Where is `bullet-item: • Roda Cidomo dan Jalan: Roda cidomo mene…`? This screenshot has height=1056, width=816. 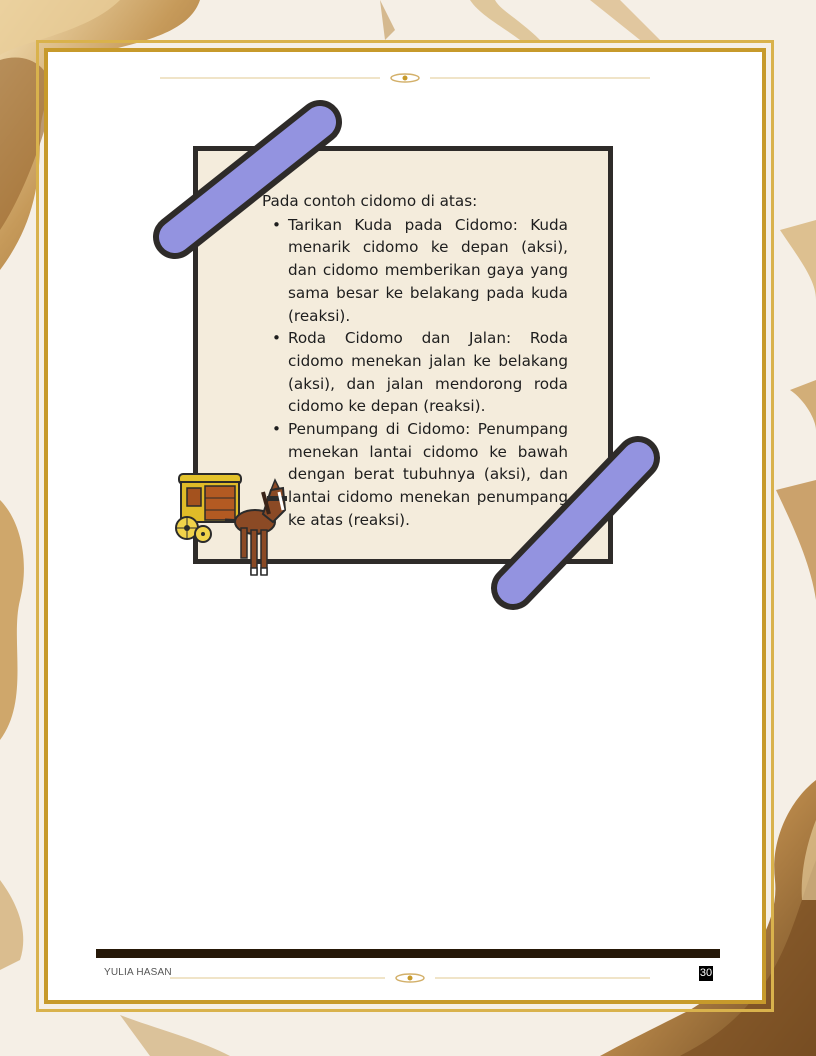 bullet-item: • Roda Cidomo dan Jalan: Roda cidomo mene… is located at coordinates (420, 372).